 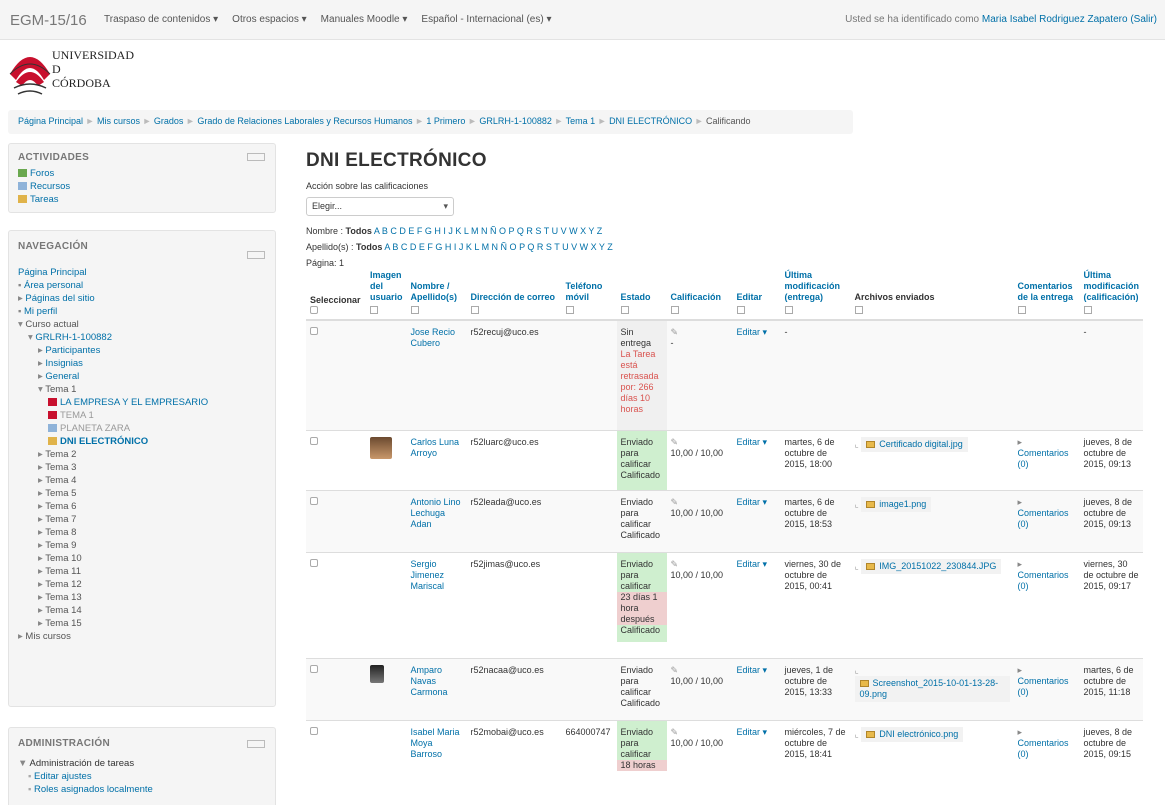 What do you see at coordinates (902, 504) in the screenshot?
I see `file-link: image1.png` at bounding box center [902, 504].